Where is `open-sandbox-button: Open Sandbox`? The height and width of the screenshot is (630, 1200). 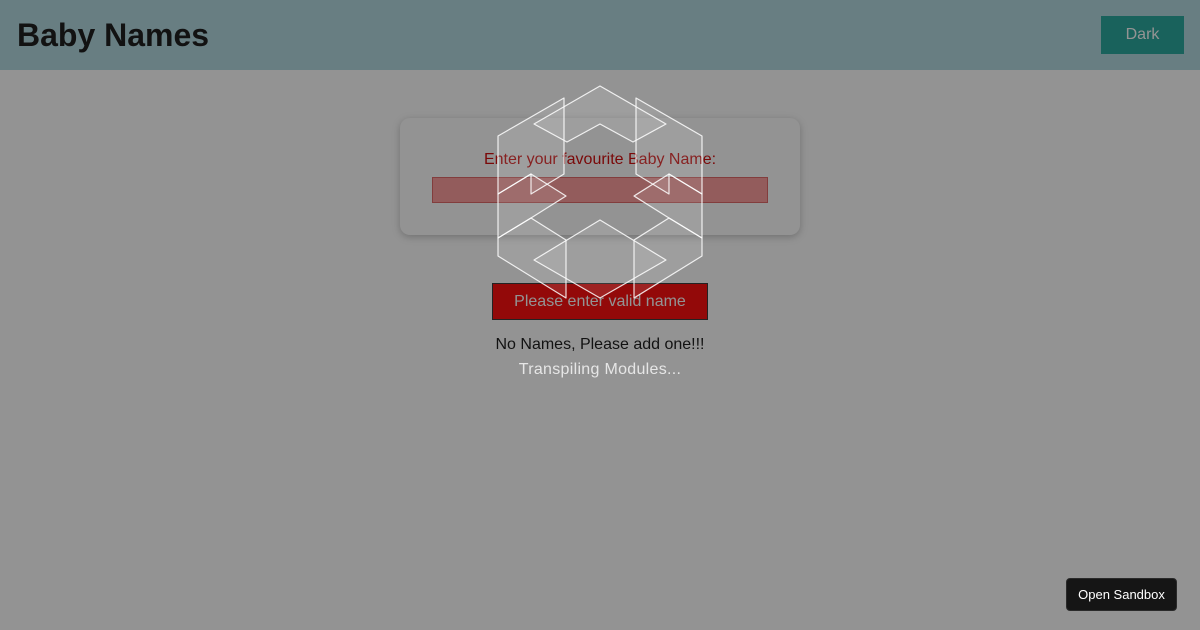 open-sandbox-button: Open Sandbox is located at coordinates (1121, 594).